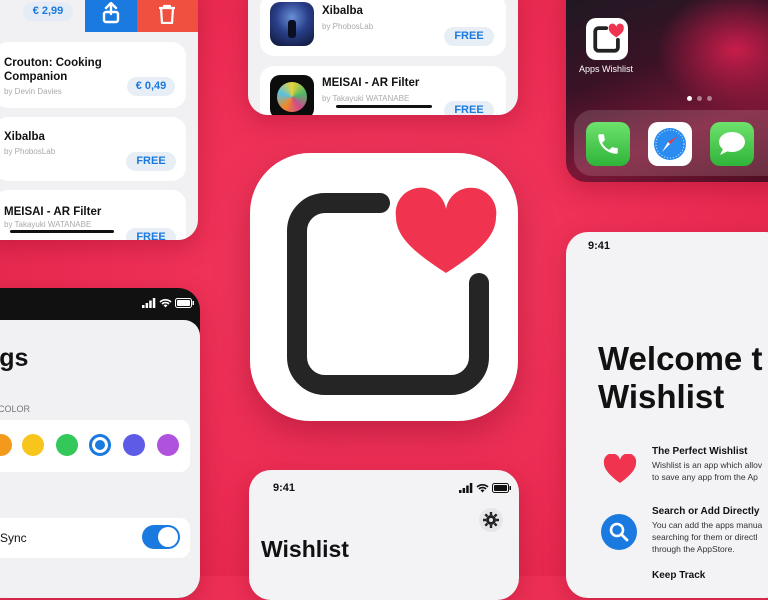 The height and width of the screenshot is (600, 768). What do you see at coordinates (620, 468) in the screenshot?
I see `heart-icon` at bounding box center [620, 468].